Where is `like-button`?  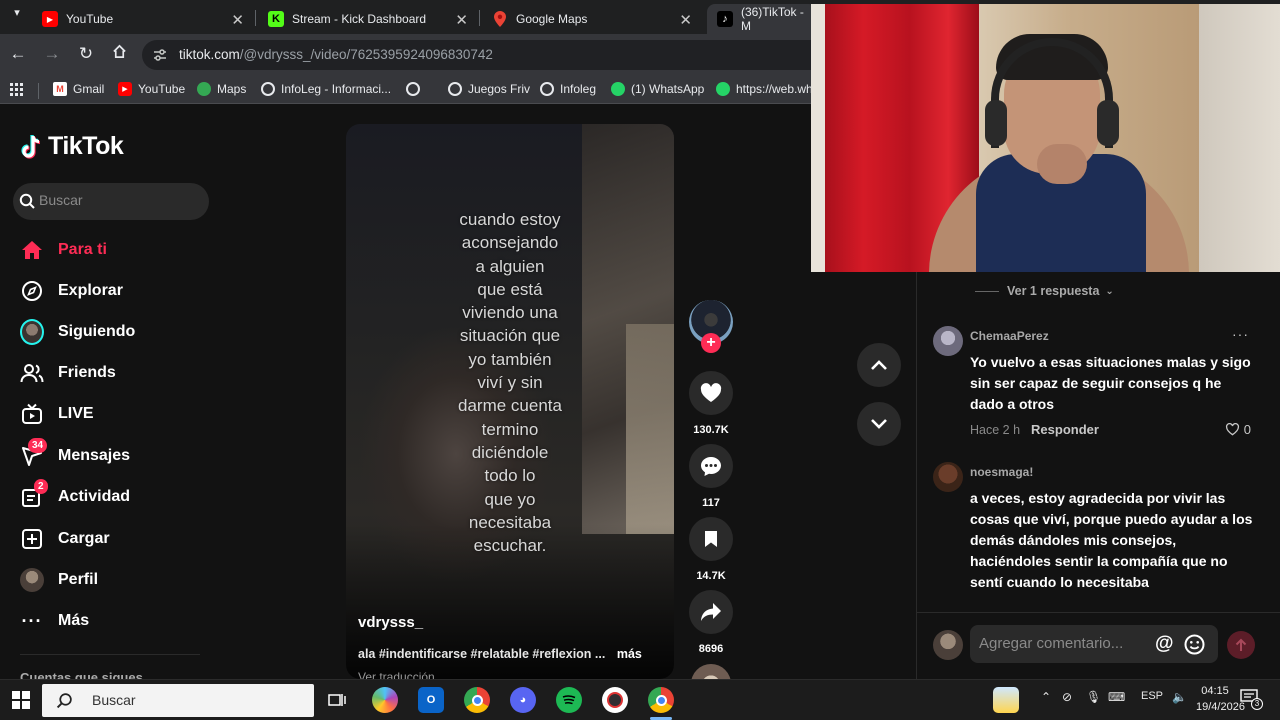
like-button is located at coordinates (711, 393).